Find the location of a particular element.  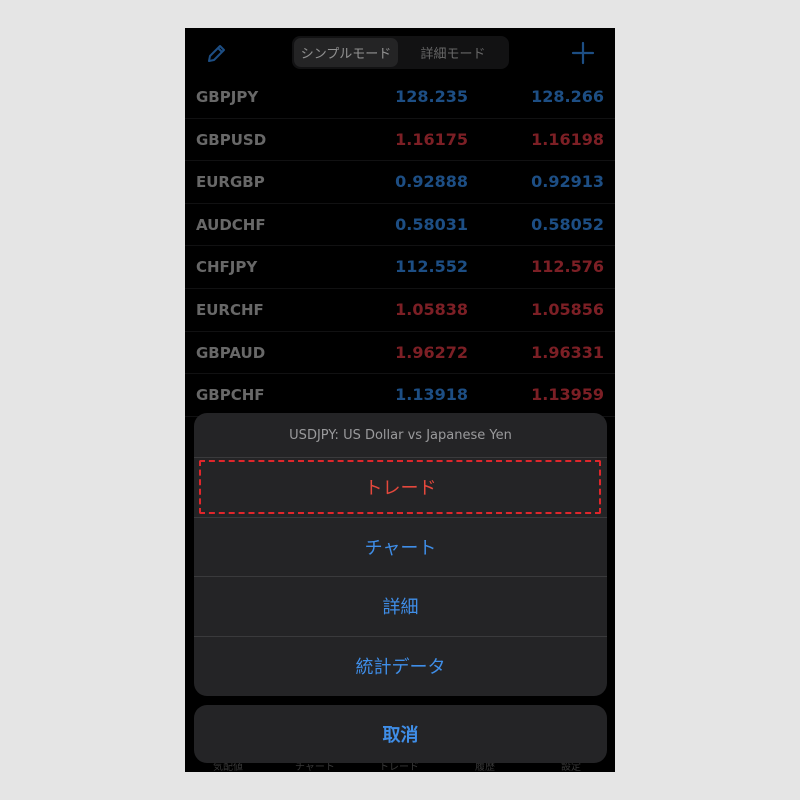

chart-action-button: チャート is located at coordinates (400, 547).